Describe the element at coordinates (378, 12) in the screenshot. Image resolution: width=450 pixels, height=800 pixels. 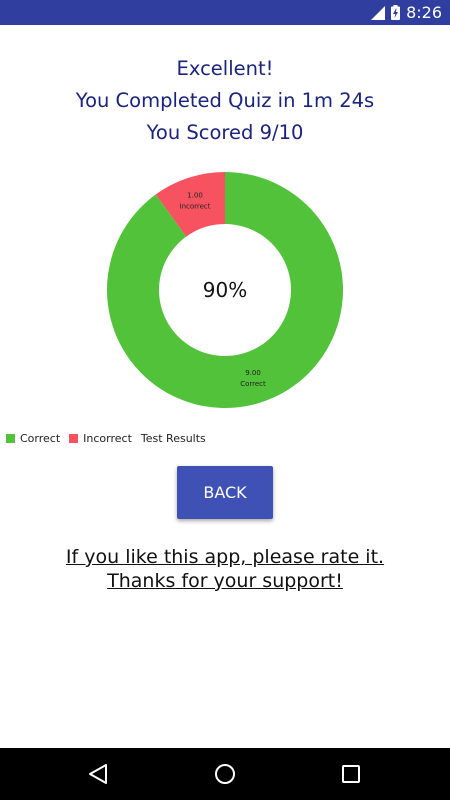
I see `signal-icon` at that location.